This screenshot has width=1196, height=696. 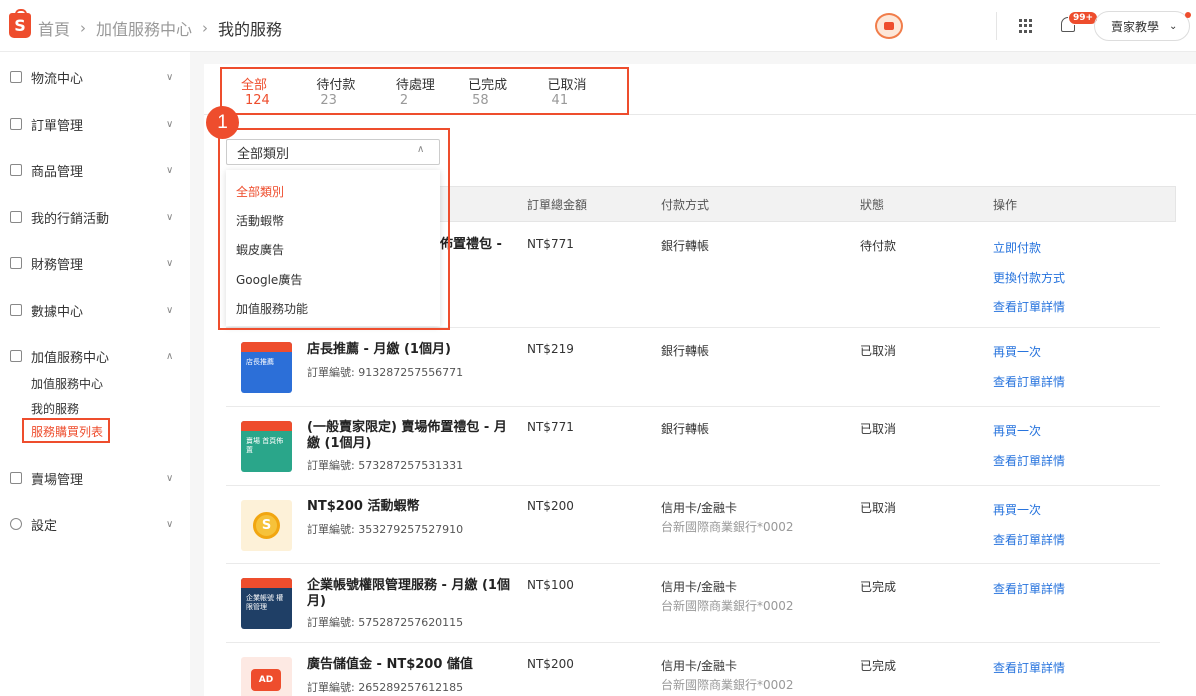 What do you see at coordinates (685, 205) in the screenshot?
I see `column-header-payment: 付款方式` at bounding box center [685, 205].